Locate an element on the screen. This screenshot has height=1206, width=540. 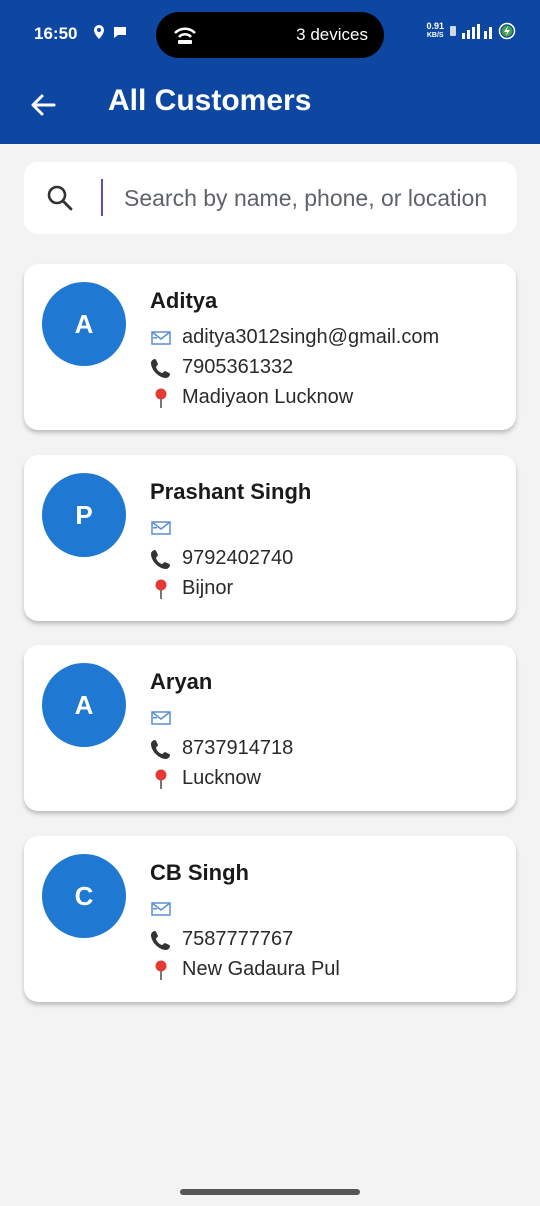
customer-card: A Aryan 8737914718 Lucknow is located at coordinates (270, 728).